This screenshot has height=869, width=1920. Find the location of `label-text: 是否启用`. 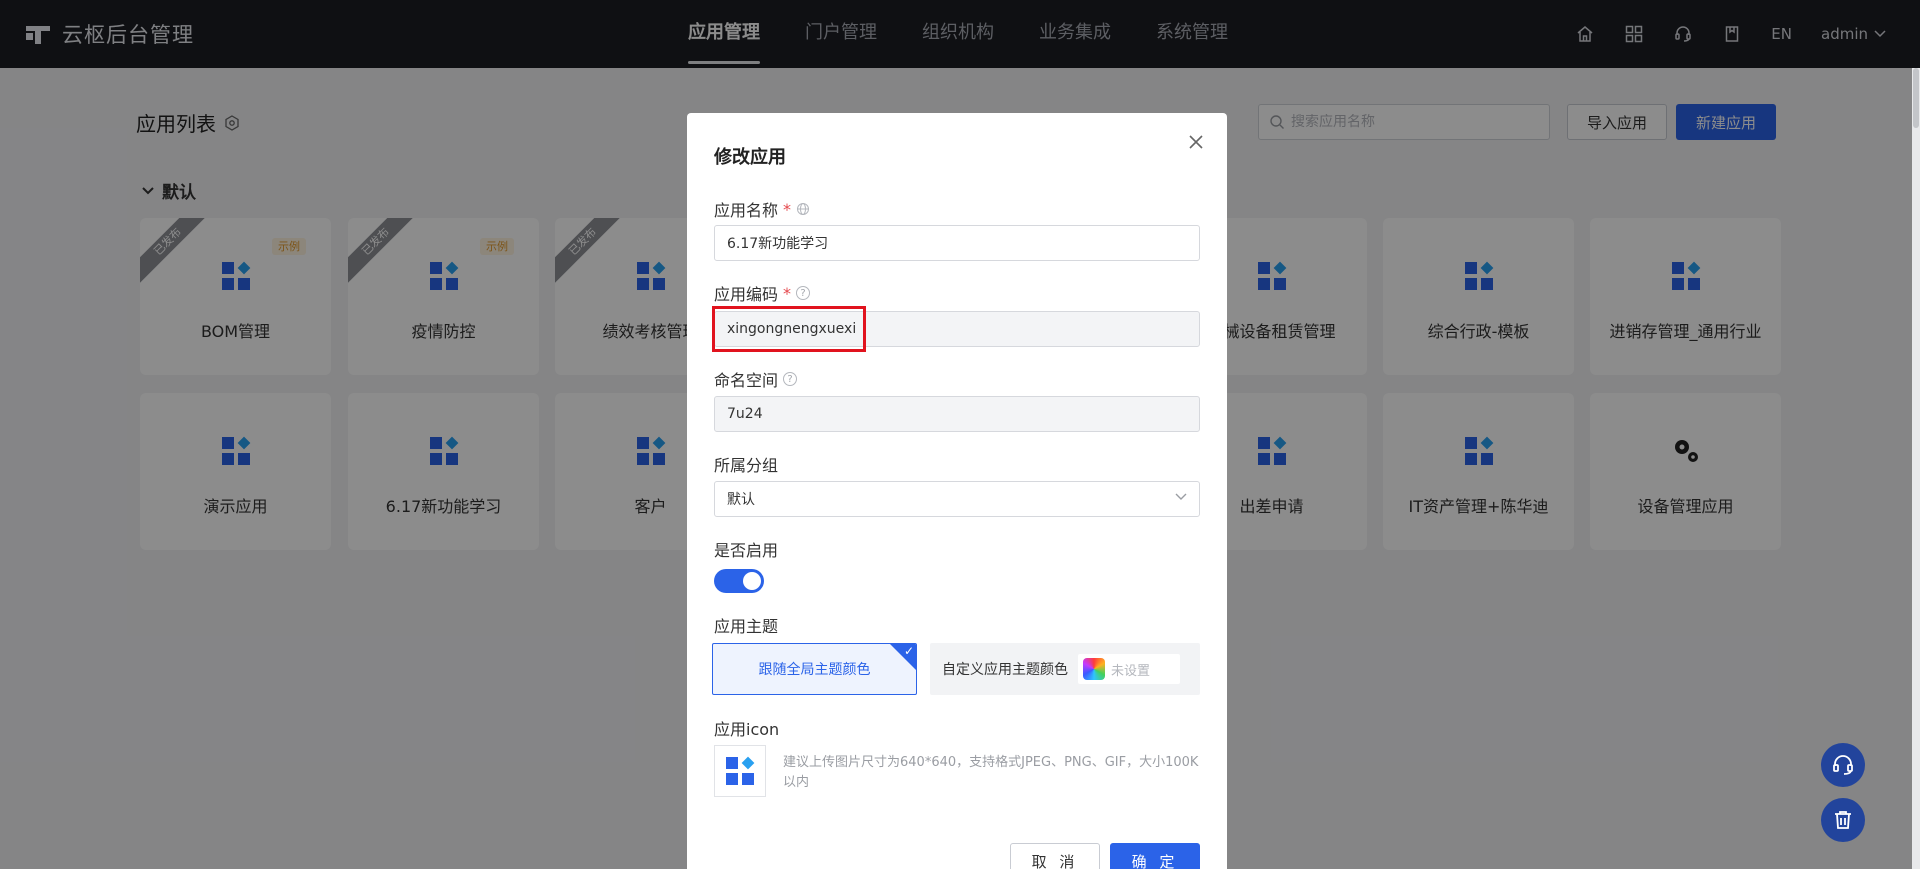

label-text: 是否启用 is located at coordinates (746, 550).